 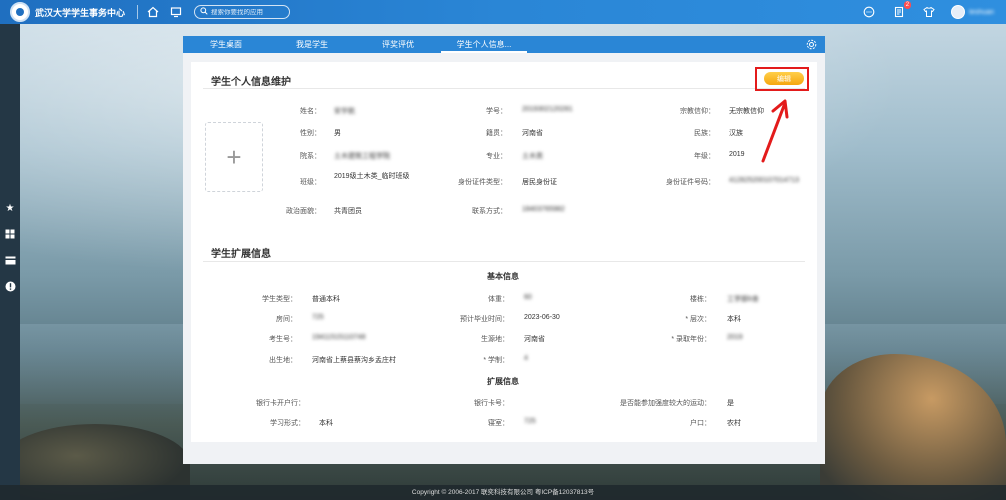 What do you see at coordinates (372, 176) in the screenshot?
I see `value-class: 2019级土木类_临时班级` at bounding box center [372, 176].